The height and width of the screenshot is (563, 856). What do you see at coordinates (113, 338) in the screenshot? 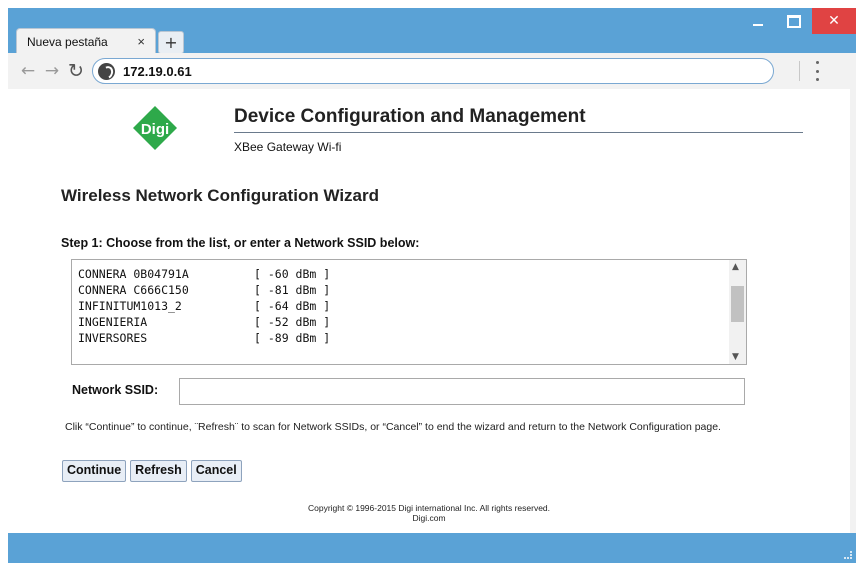
I see `network-ssid: INVERSORES` at bounding box center [113, 338].